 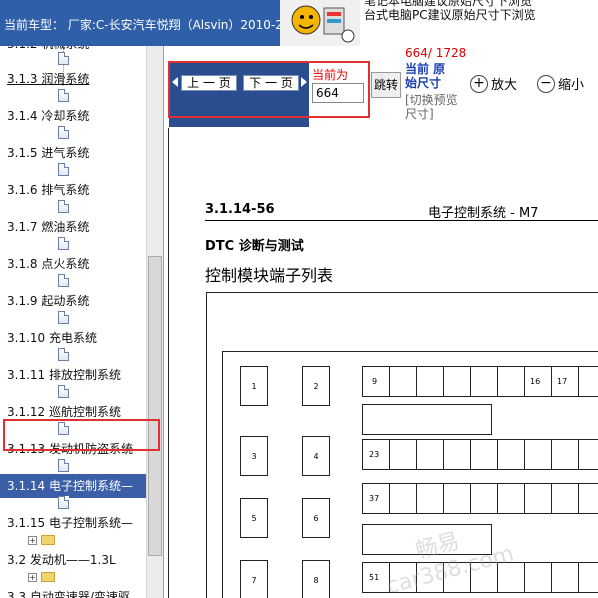 I want to click on pin-row-23: 23, so click(x=480, y=454).